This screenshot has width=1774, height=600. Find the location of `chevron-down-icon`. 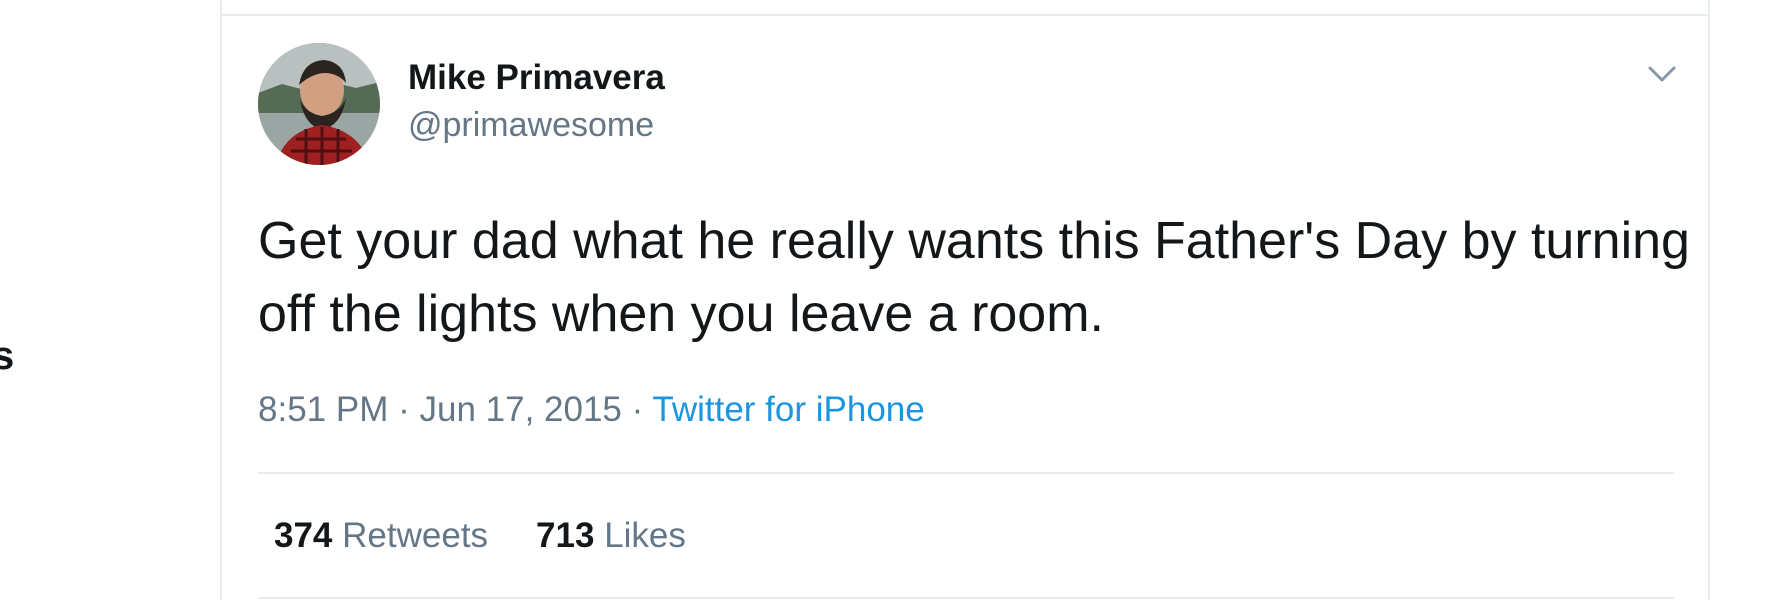

chevron-down-icon is located at coordinates (1662, 74).